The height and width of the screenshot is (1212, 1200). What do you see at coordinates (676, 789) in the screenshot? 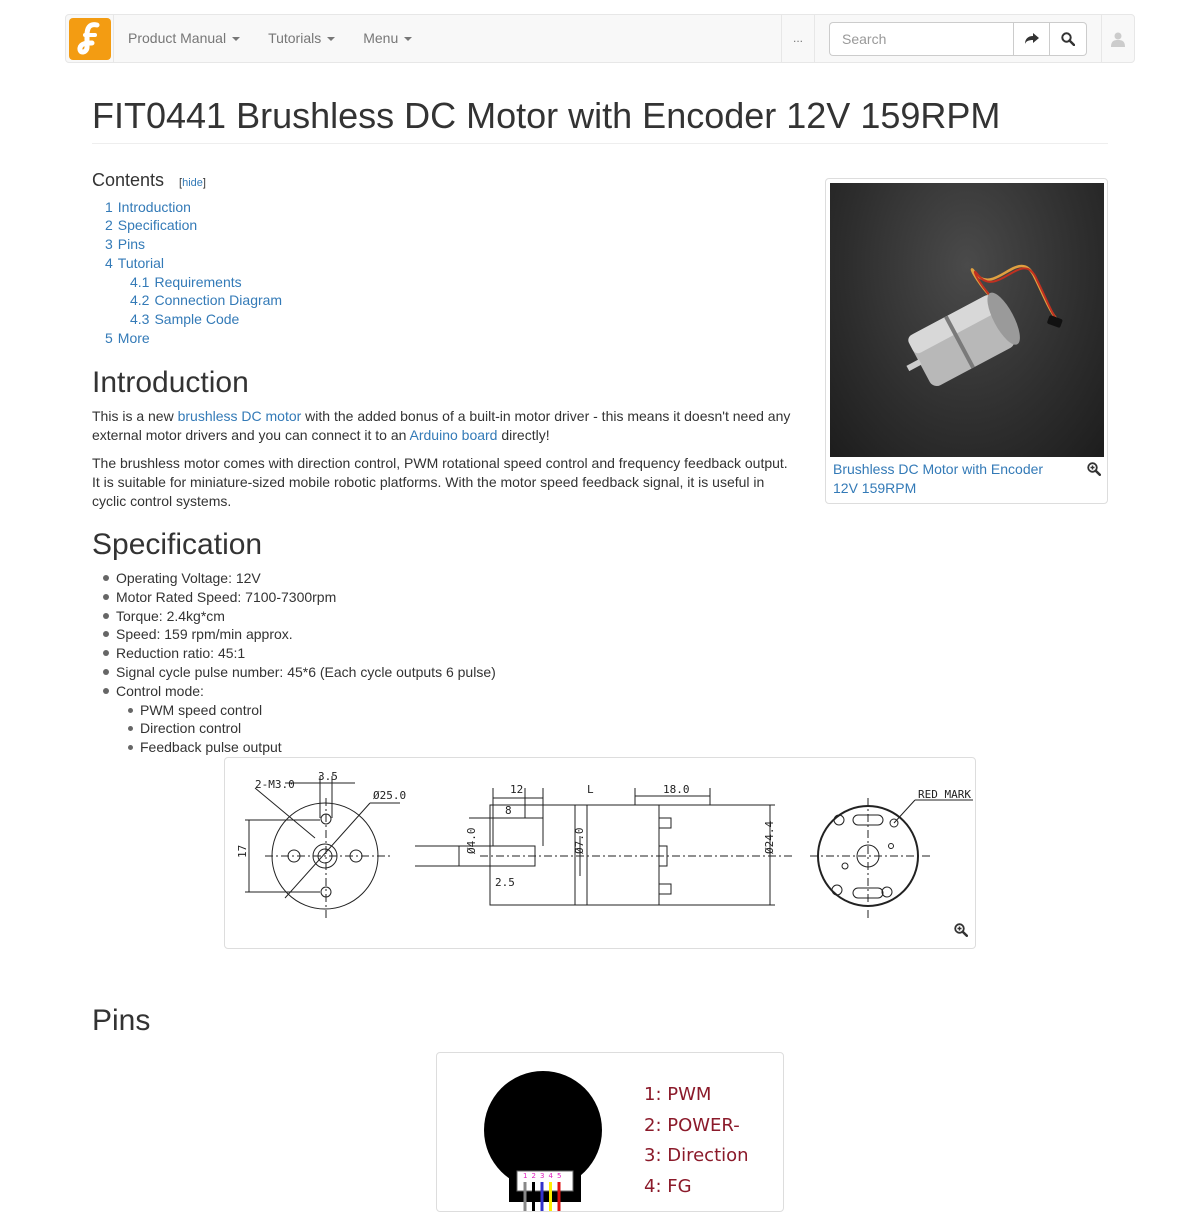
I see `dim-label: 18.0` at bounding box center [676, 789].